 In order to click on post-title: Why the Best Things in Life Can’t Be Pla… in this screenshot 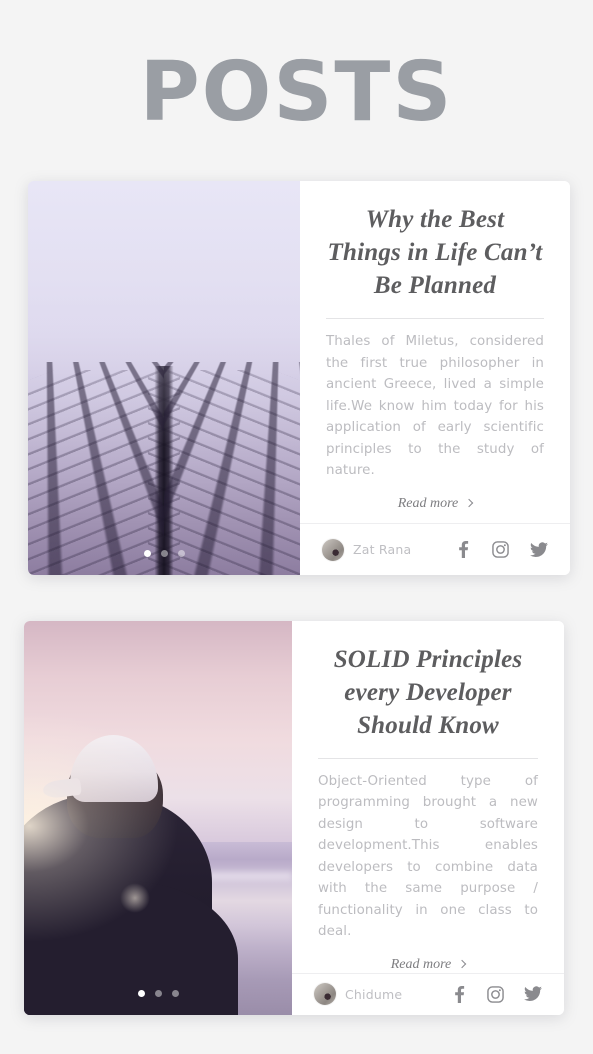, I will do `click(435, 252)`.